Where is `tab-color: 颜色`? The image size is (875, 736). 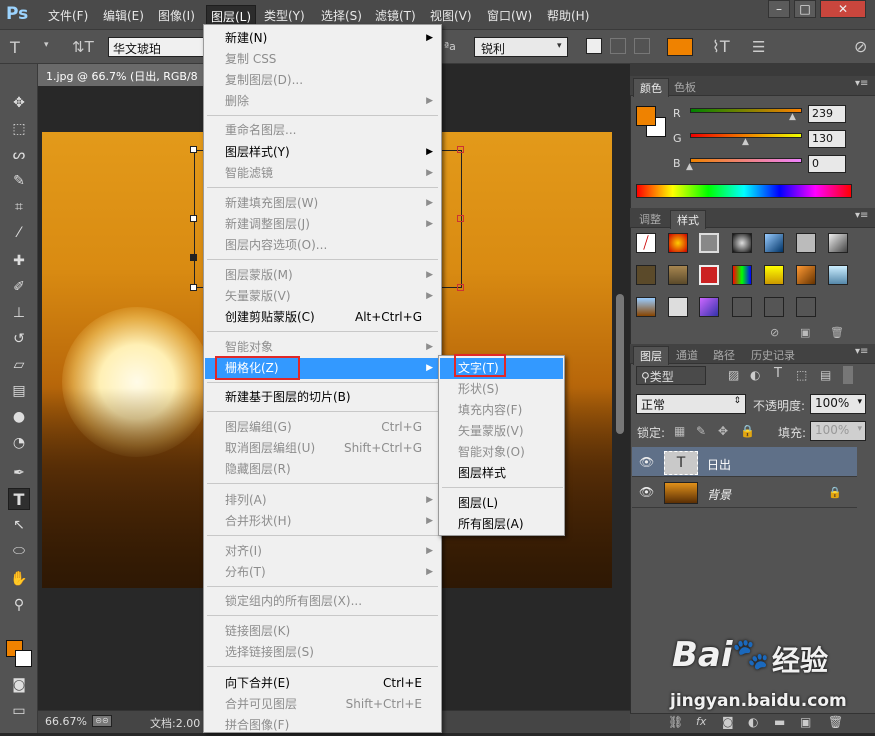 tab-color: 颜色 is located at coordinates (651, 87).